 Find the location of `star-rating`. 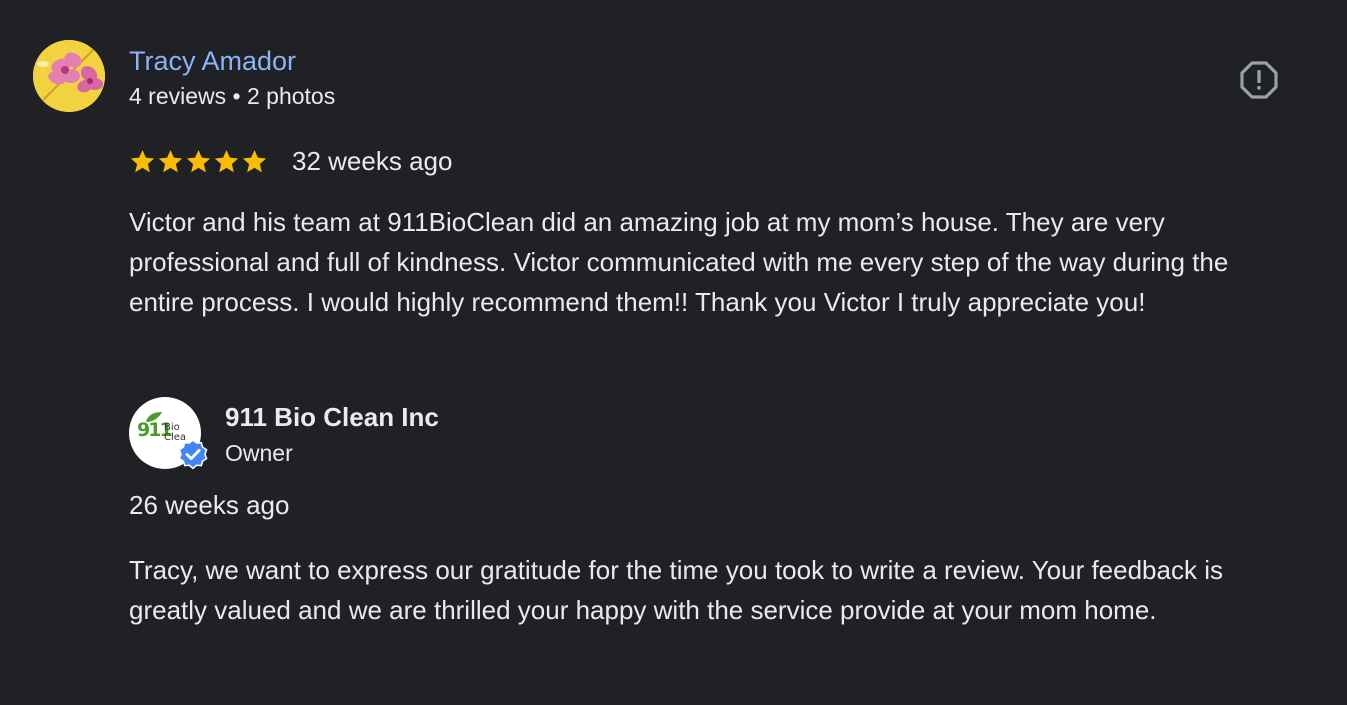

star-rating is located at coordinates (199, 161).